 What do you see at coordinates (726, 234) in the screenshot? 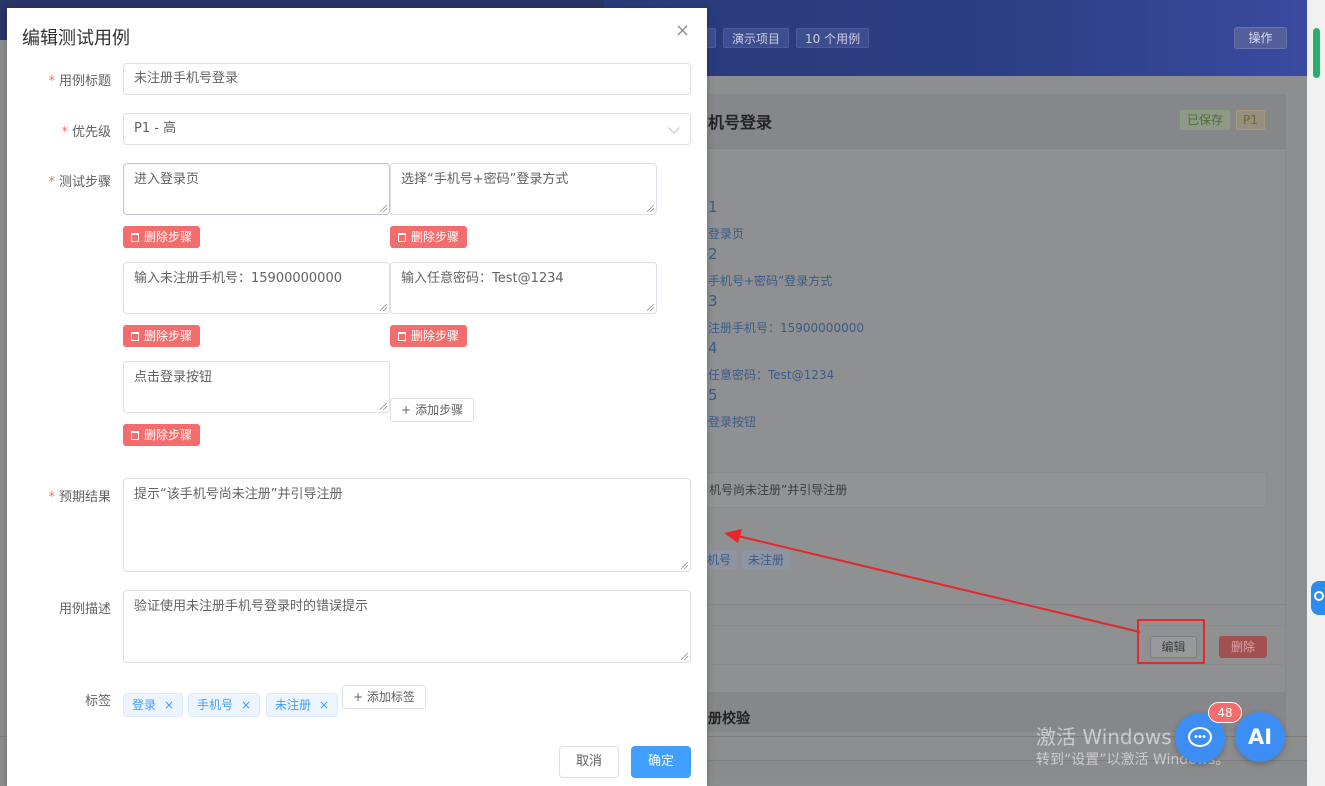
I see `step-text: 登录页` at bounding box center [726, 234].